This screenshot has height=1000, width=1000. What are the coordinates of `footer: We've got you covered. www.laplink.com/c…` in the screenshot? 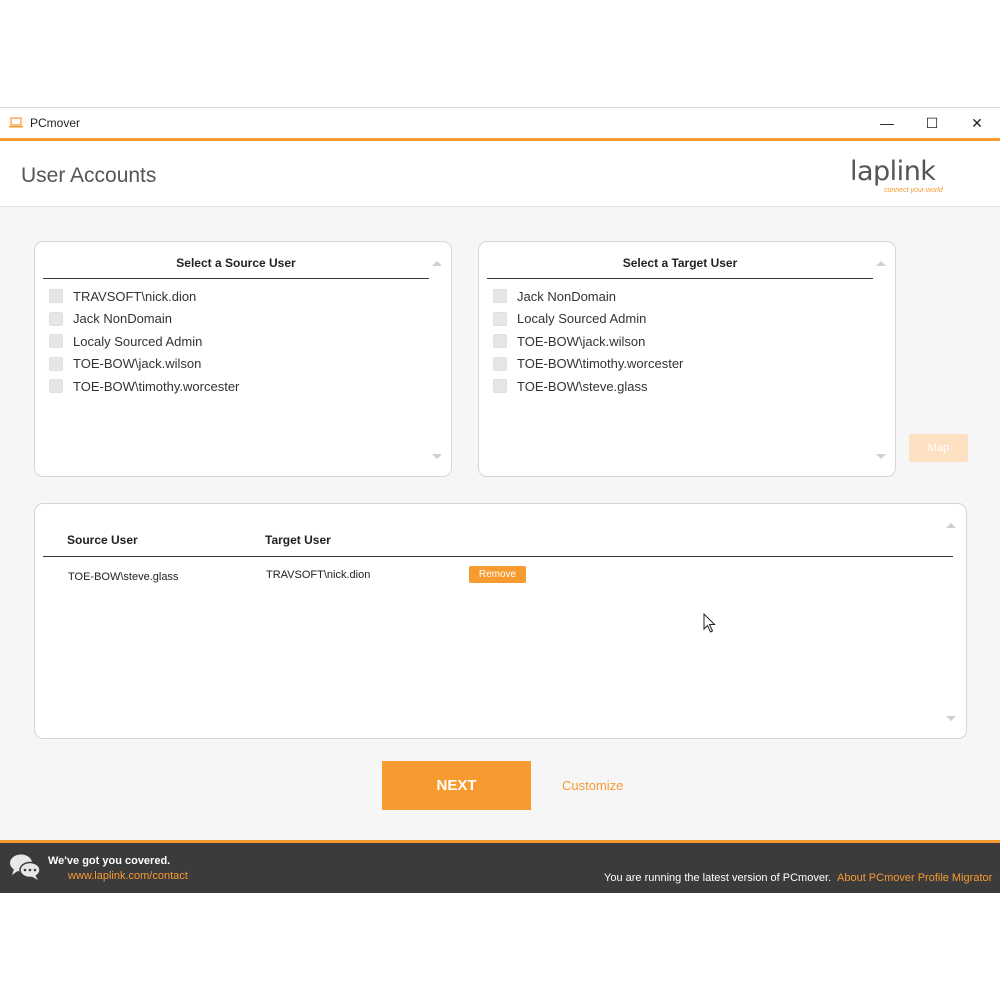 It's located at (500, 868).